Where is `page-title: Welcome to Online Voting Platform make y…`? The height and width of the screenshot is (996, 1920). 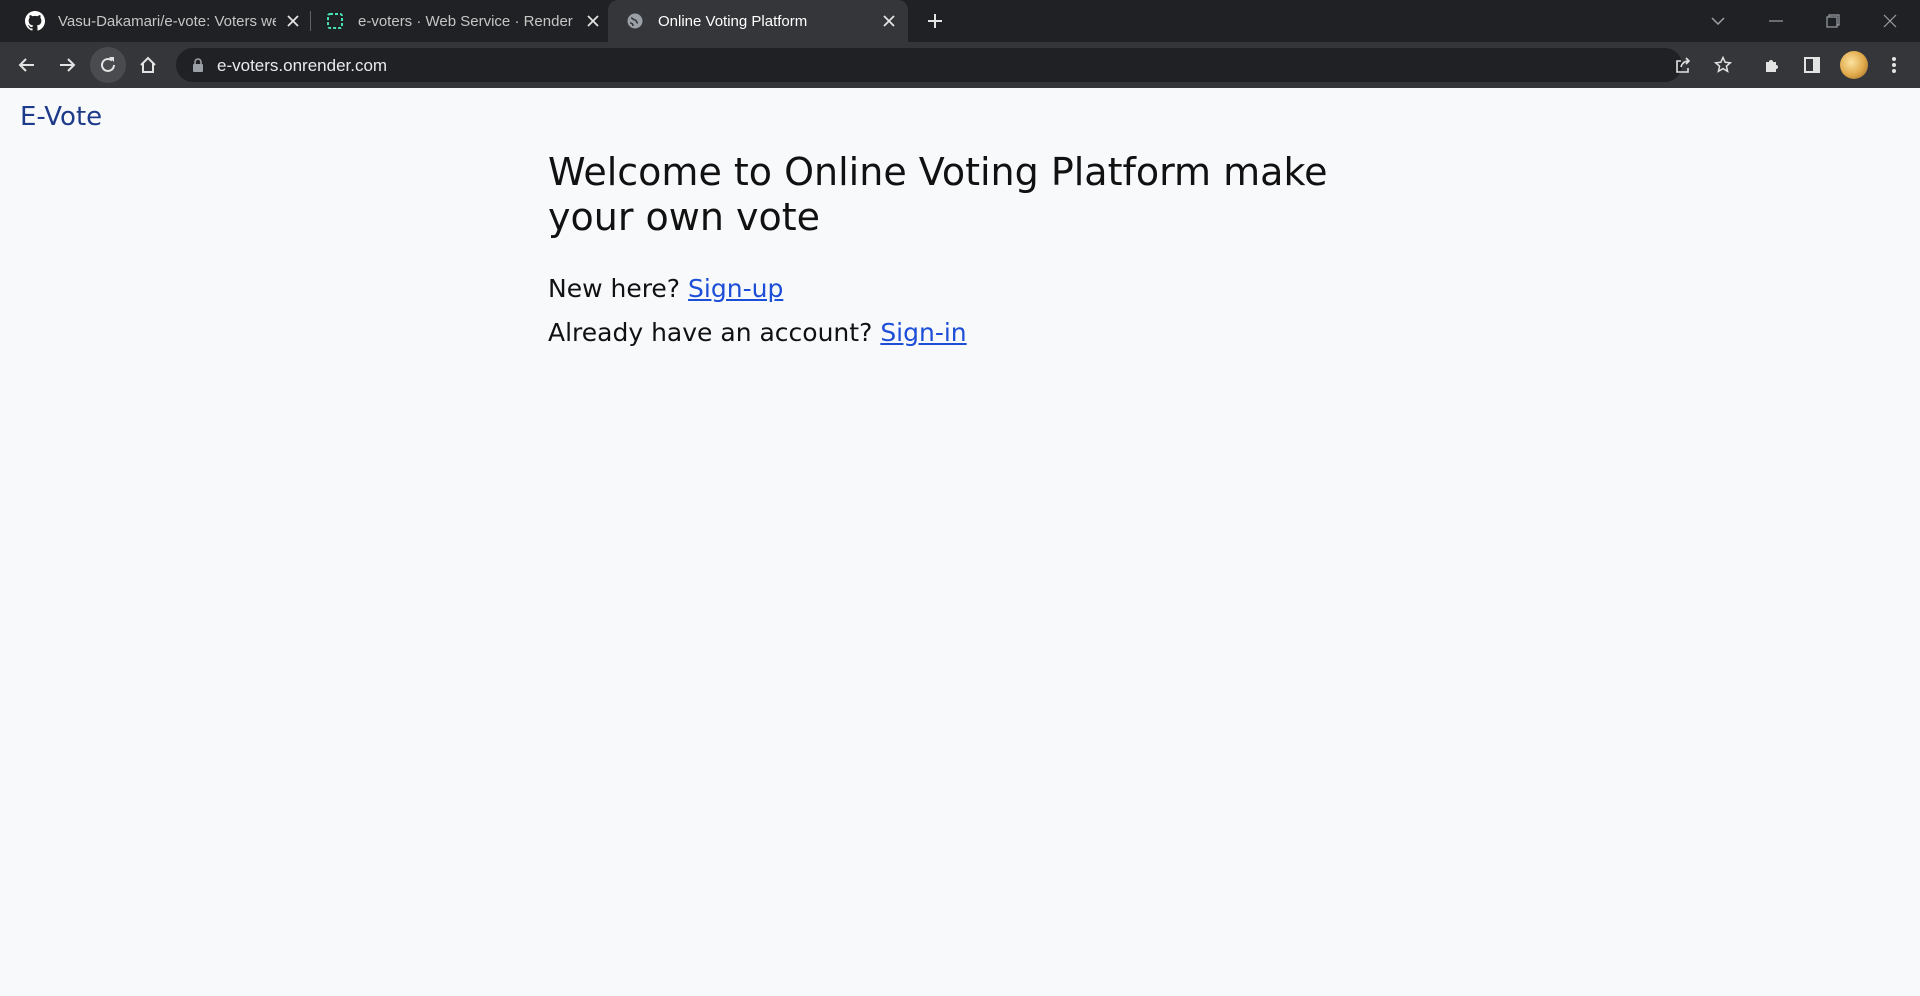 page-title: Welcome to Online Voting Platform make y… is located at coordinates (938, 194).